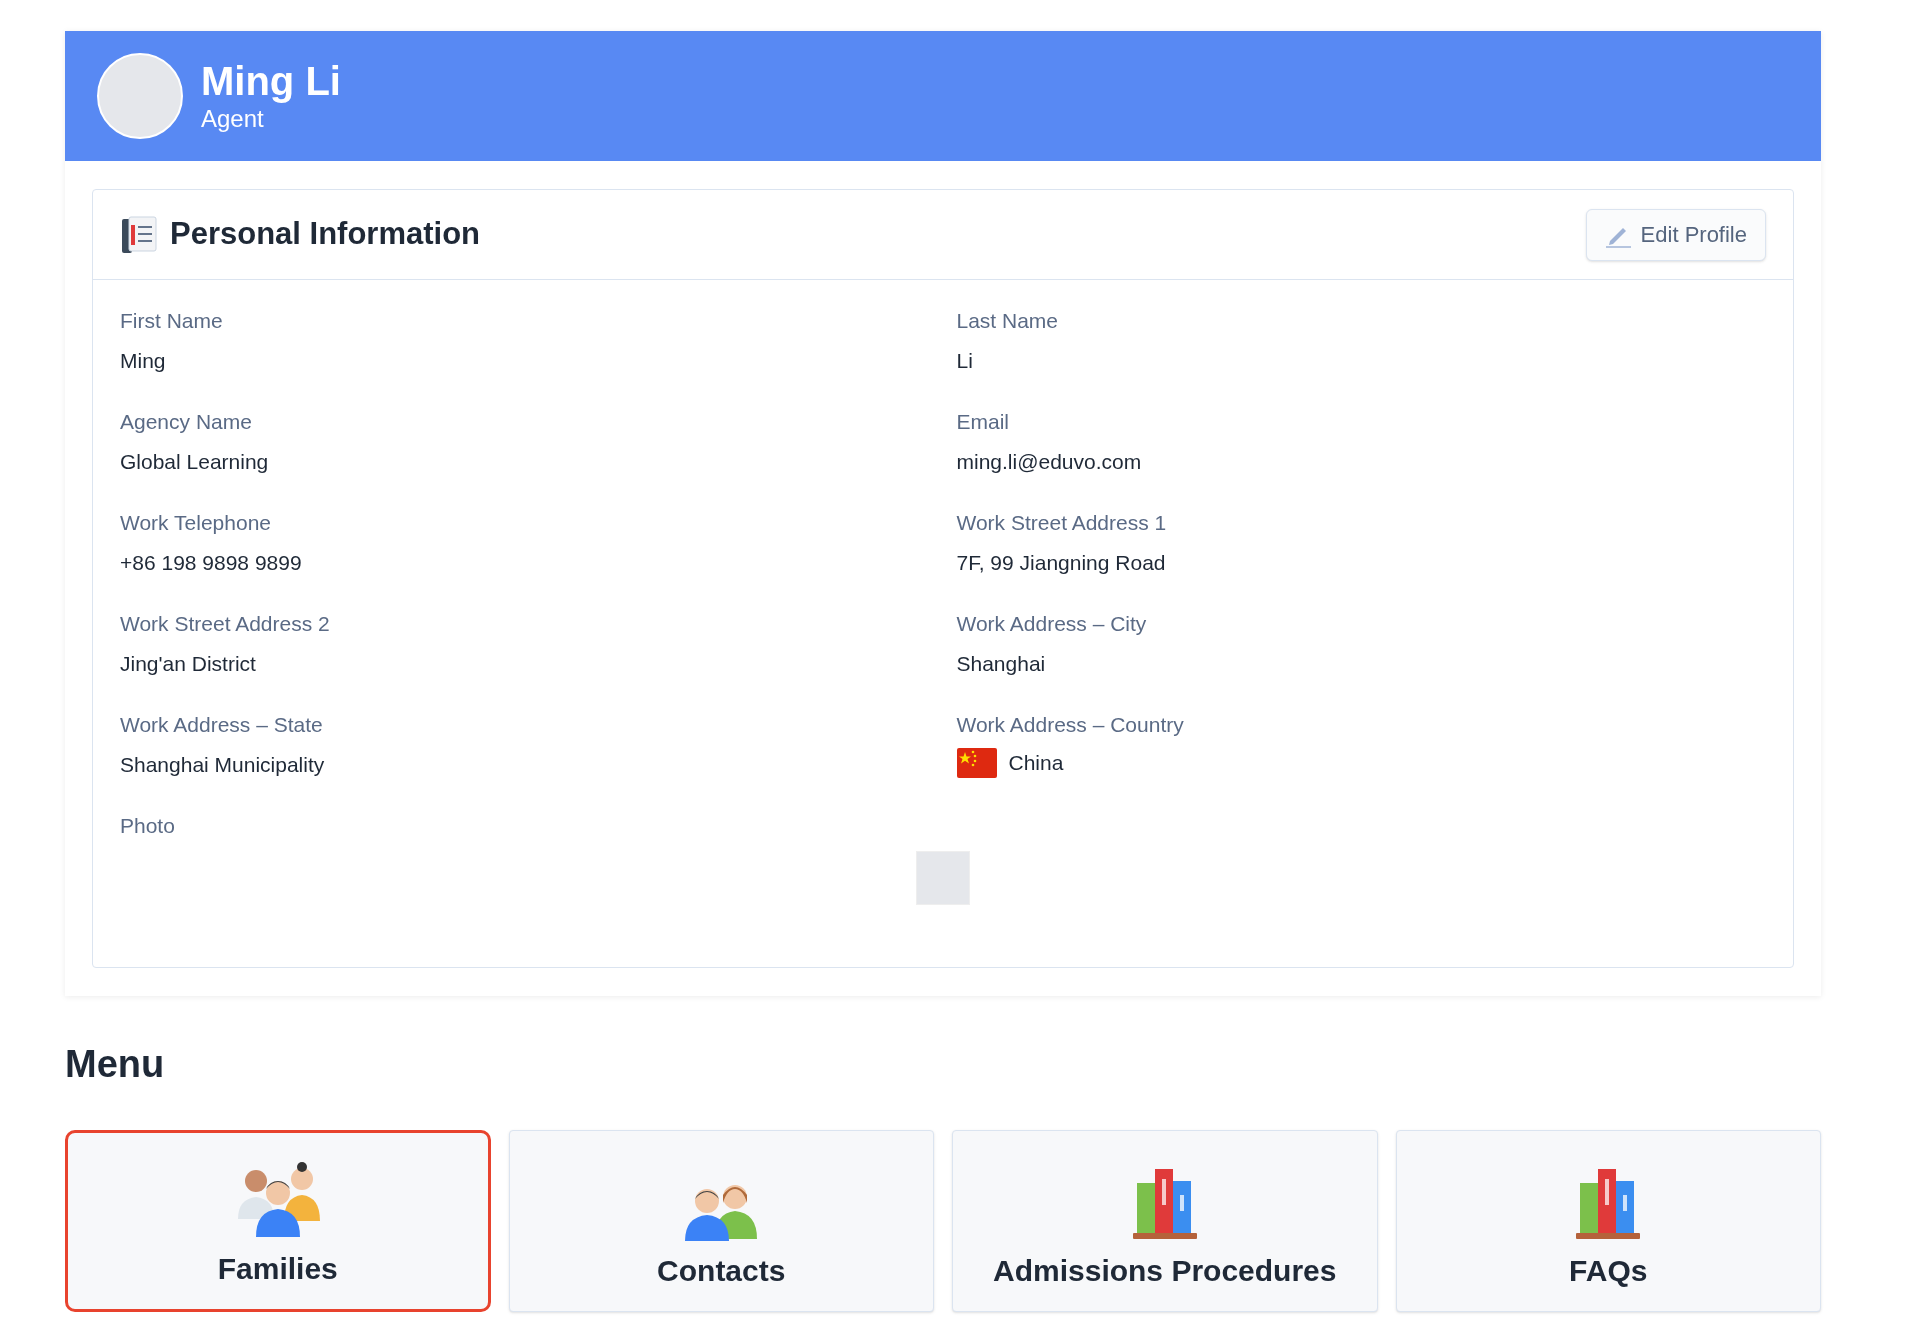  What do you see at coordinates (115, 1064) in the screenshot?
I see `menu-heading: Menu` at bounding box center [115, 1064].